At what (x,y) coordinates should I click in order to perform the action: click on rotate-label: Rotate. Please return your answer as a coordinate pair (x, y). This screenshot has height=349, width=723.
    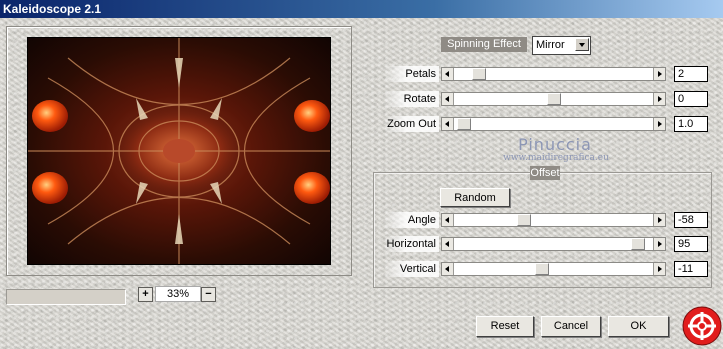
    Looking at the image, I should click on (411, 99).